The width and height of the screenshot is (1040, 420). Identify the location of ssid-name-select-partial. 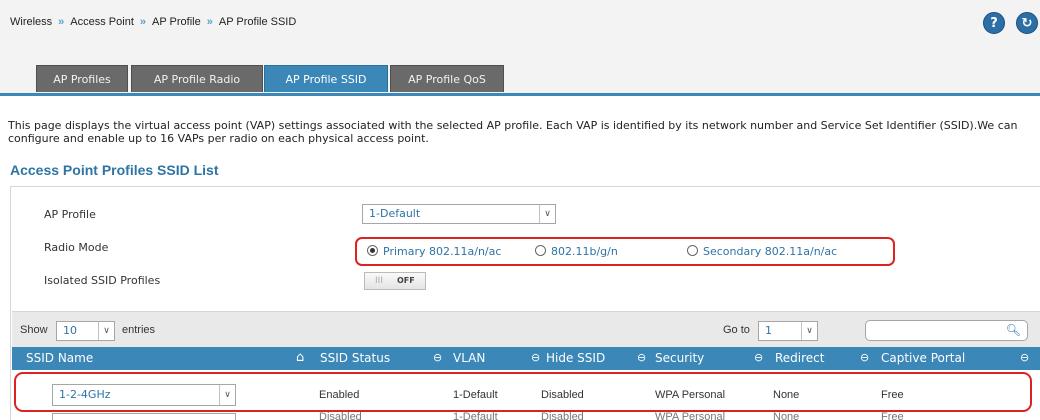
(144, 416).